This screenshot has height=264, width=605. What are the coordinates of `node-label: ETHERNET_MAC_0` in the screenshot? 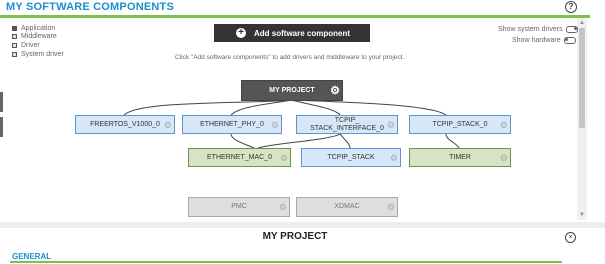 It's located at (239, 157).